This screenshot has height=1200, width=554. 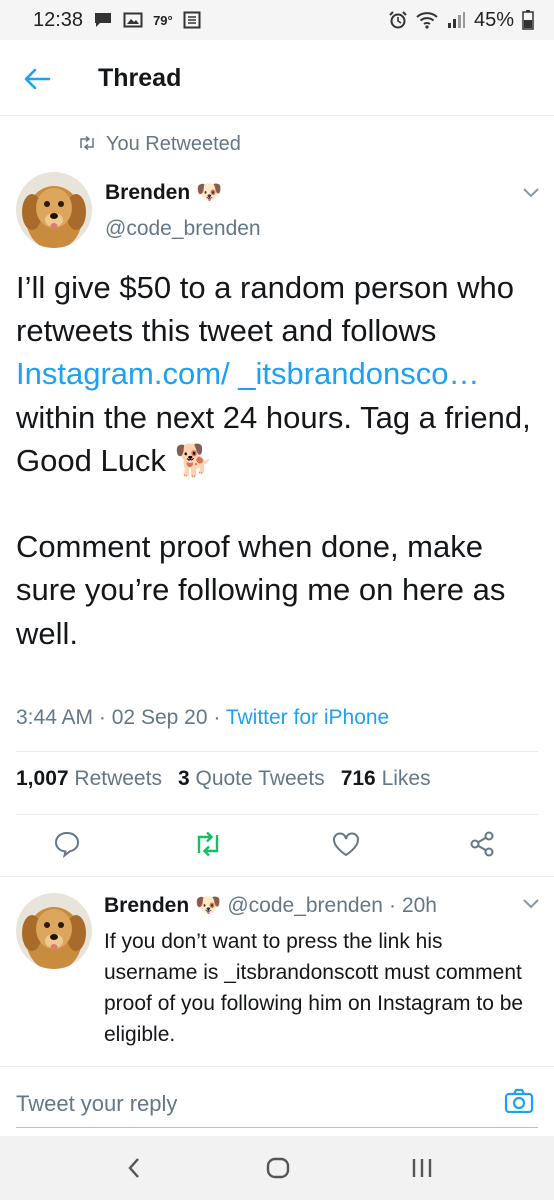 I want to click on image-icon, so click(x=133, y=20).